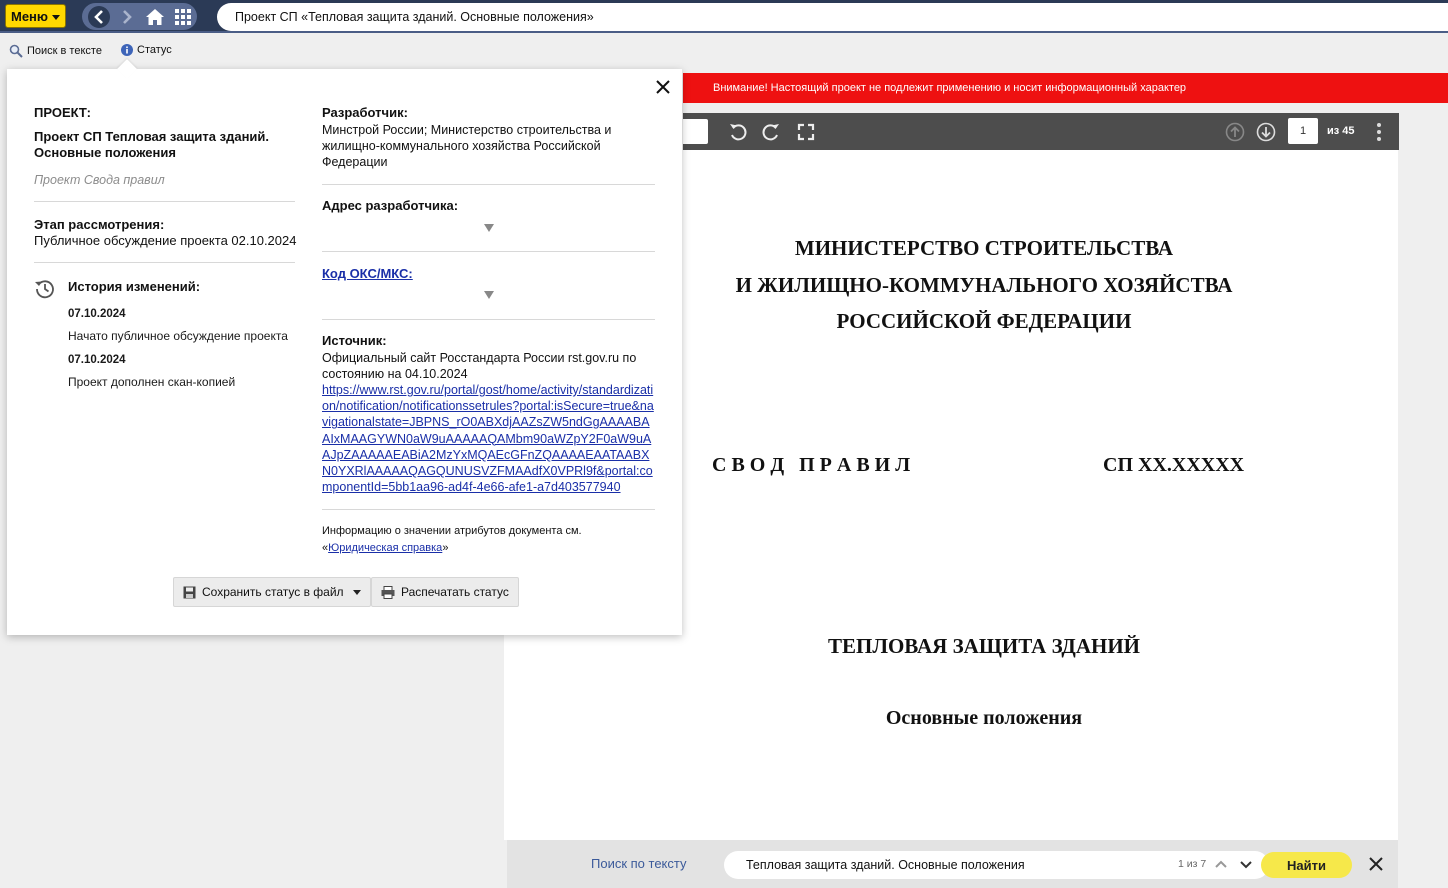 The image size is (1448, 888). I want to click on project-label: ПРОЕКТ:, so click(62, 112).